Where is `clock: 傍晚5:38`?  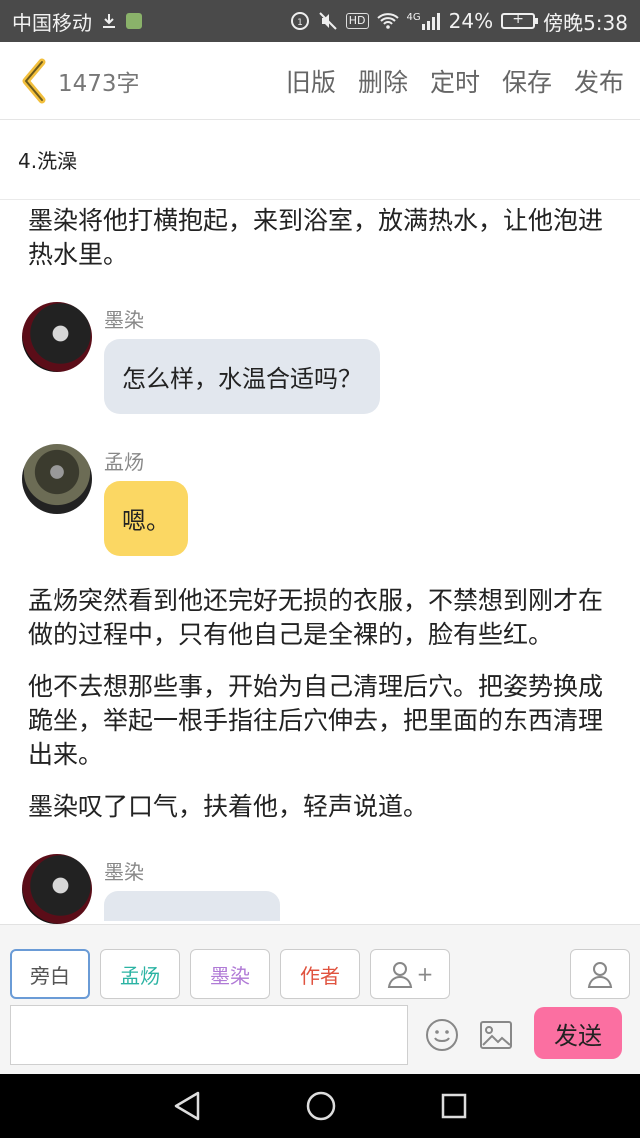
clock: 傍晚5:38 is located at coordinates (585, 22).